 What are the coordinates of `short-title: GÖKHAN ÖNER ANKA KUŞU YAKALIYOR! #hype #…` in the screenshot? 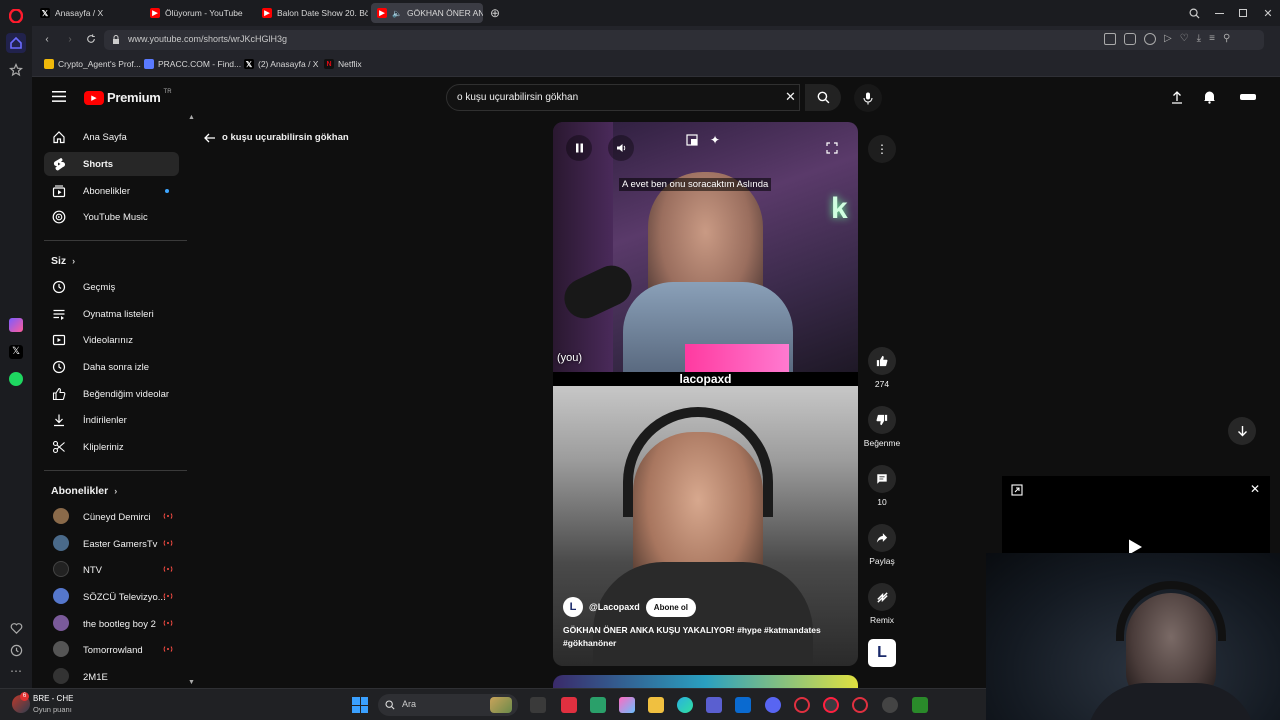 It's located at (703, 637).